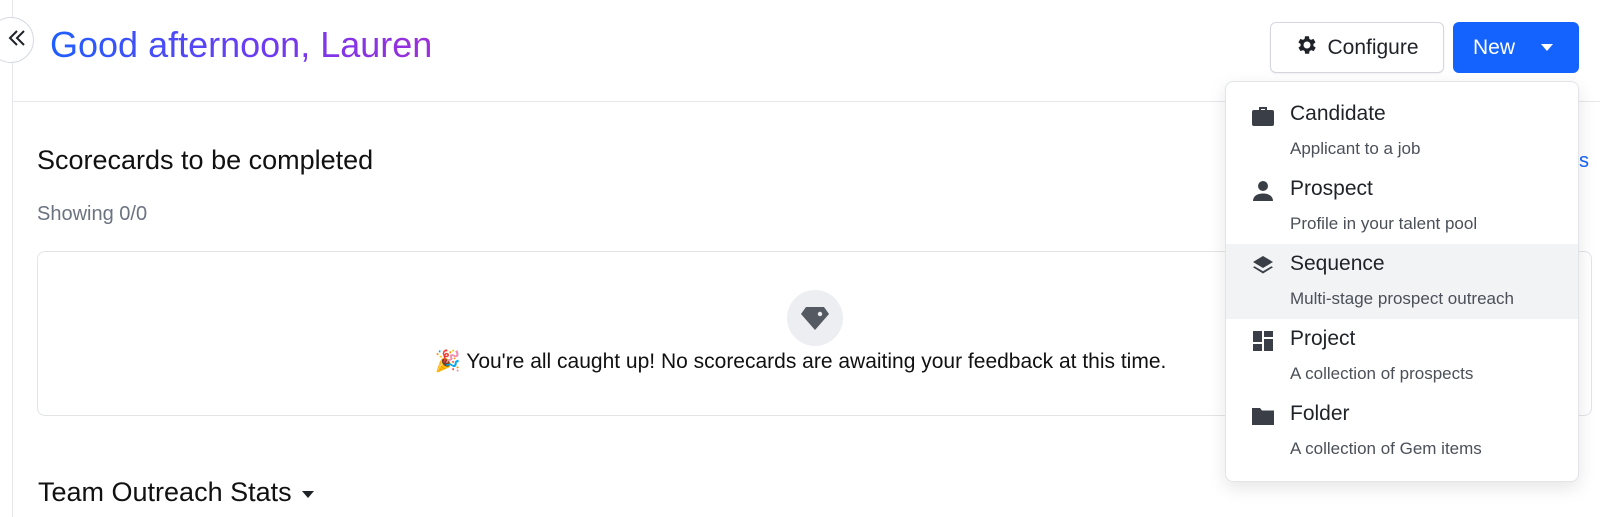  Describe the element at coordinates (1307, 48) in the screenshot. I see `gear-icon` at that location.